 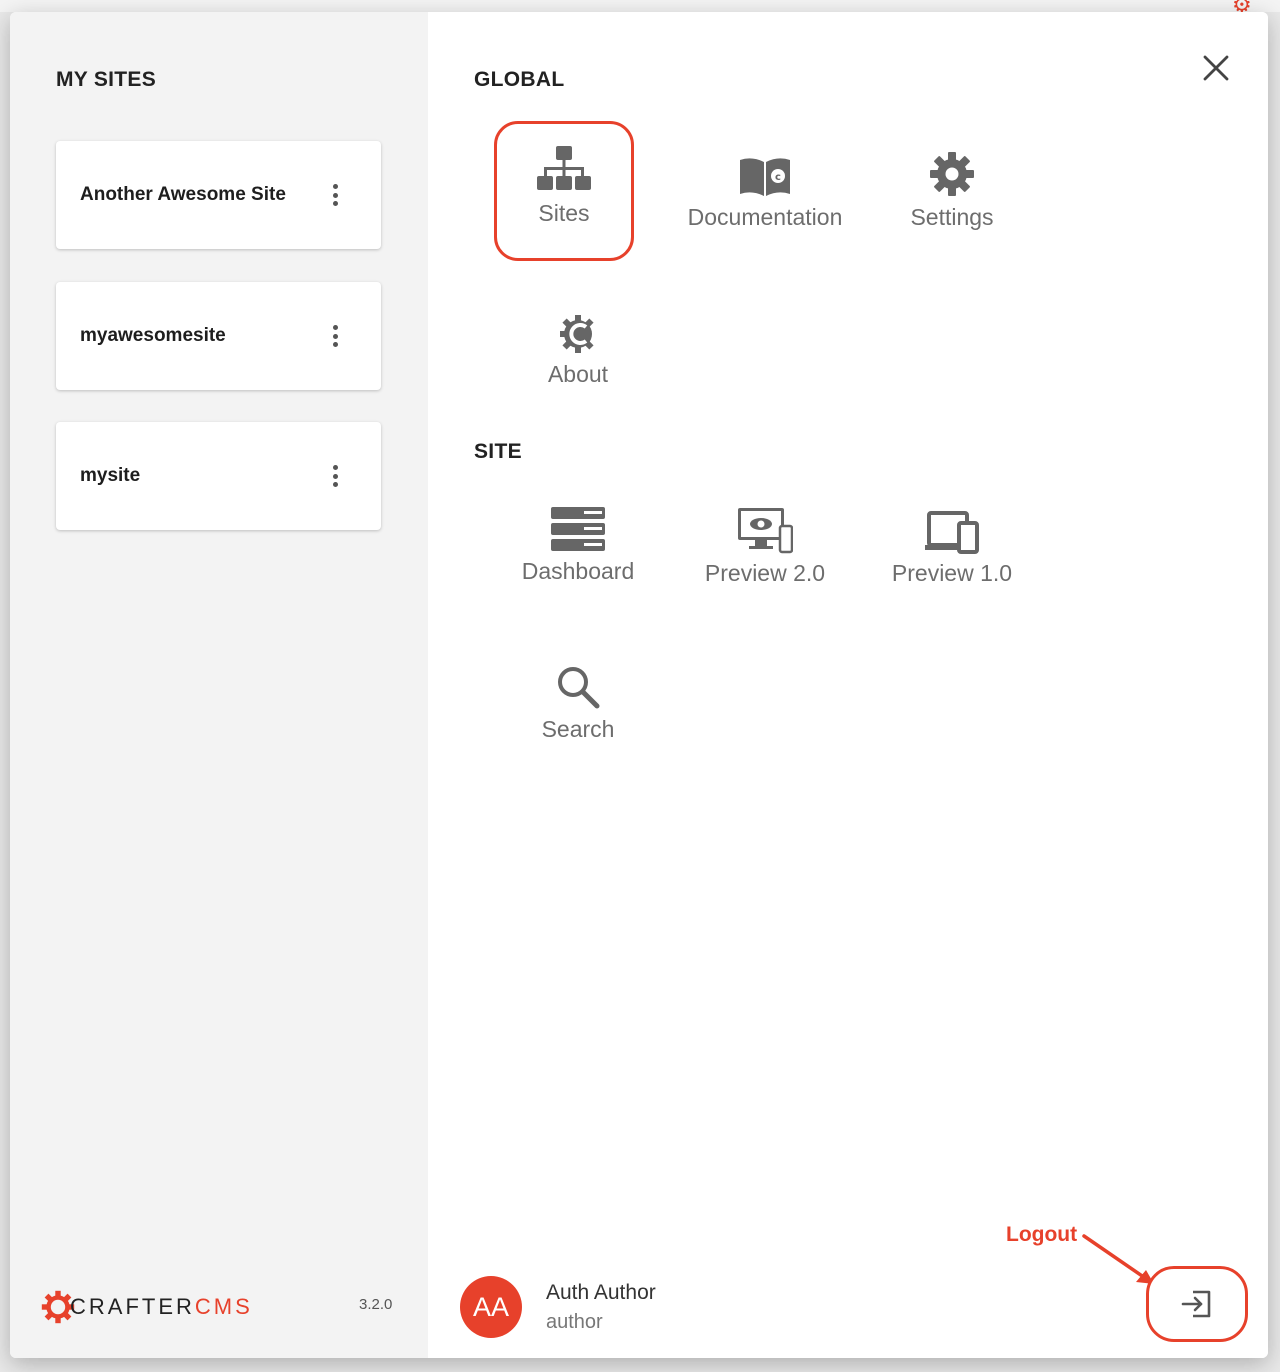 What do you see at coordinates (564, 213) in the screenshot?
I see `tile-label: Sites` at bounding box center [564, 213].